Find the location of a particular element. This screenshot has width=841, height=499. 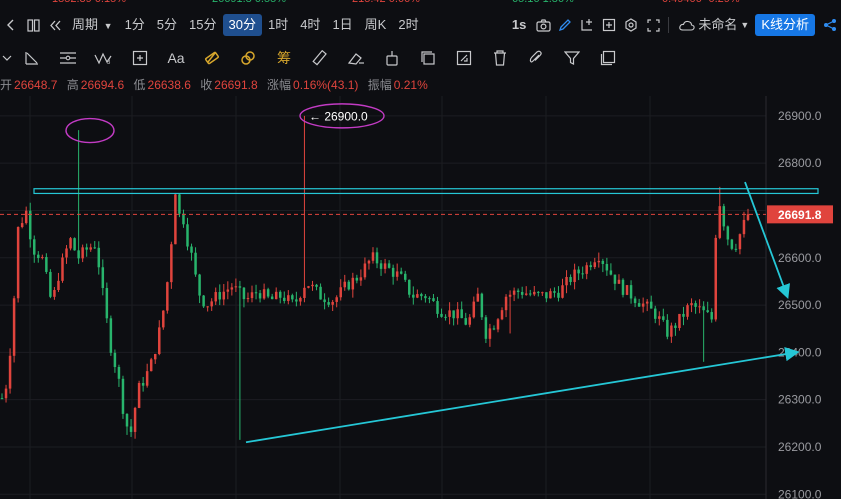

settings-icon is located at coordinates (631, 25).